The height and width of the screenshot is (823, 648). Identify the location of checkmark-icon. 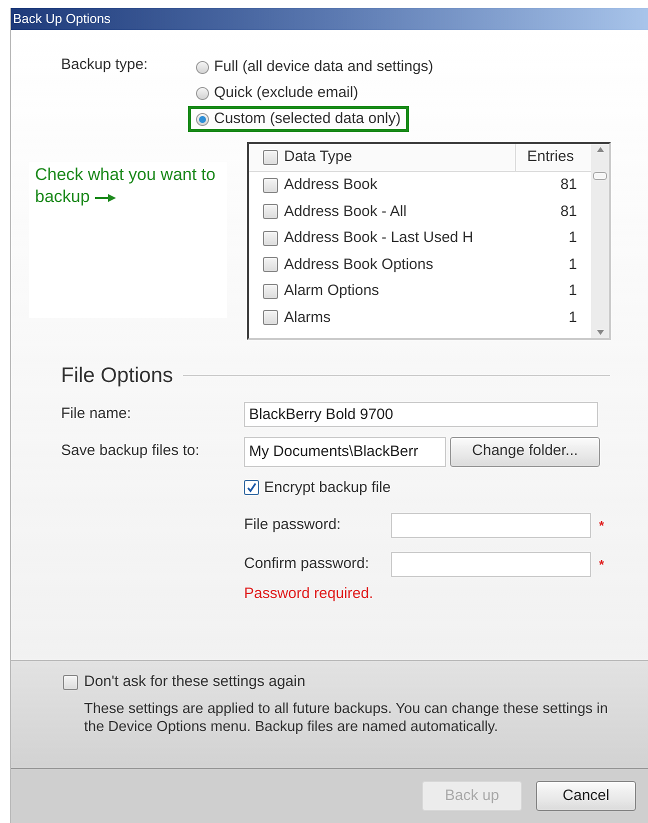
(251, 488).